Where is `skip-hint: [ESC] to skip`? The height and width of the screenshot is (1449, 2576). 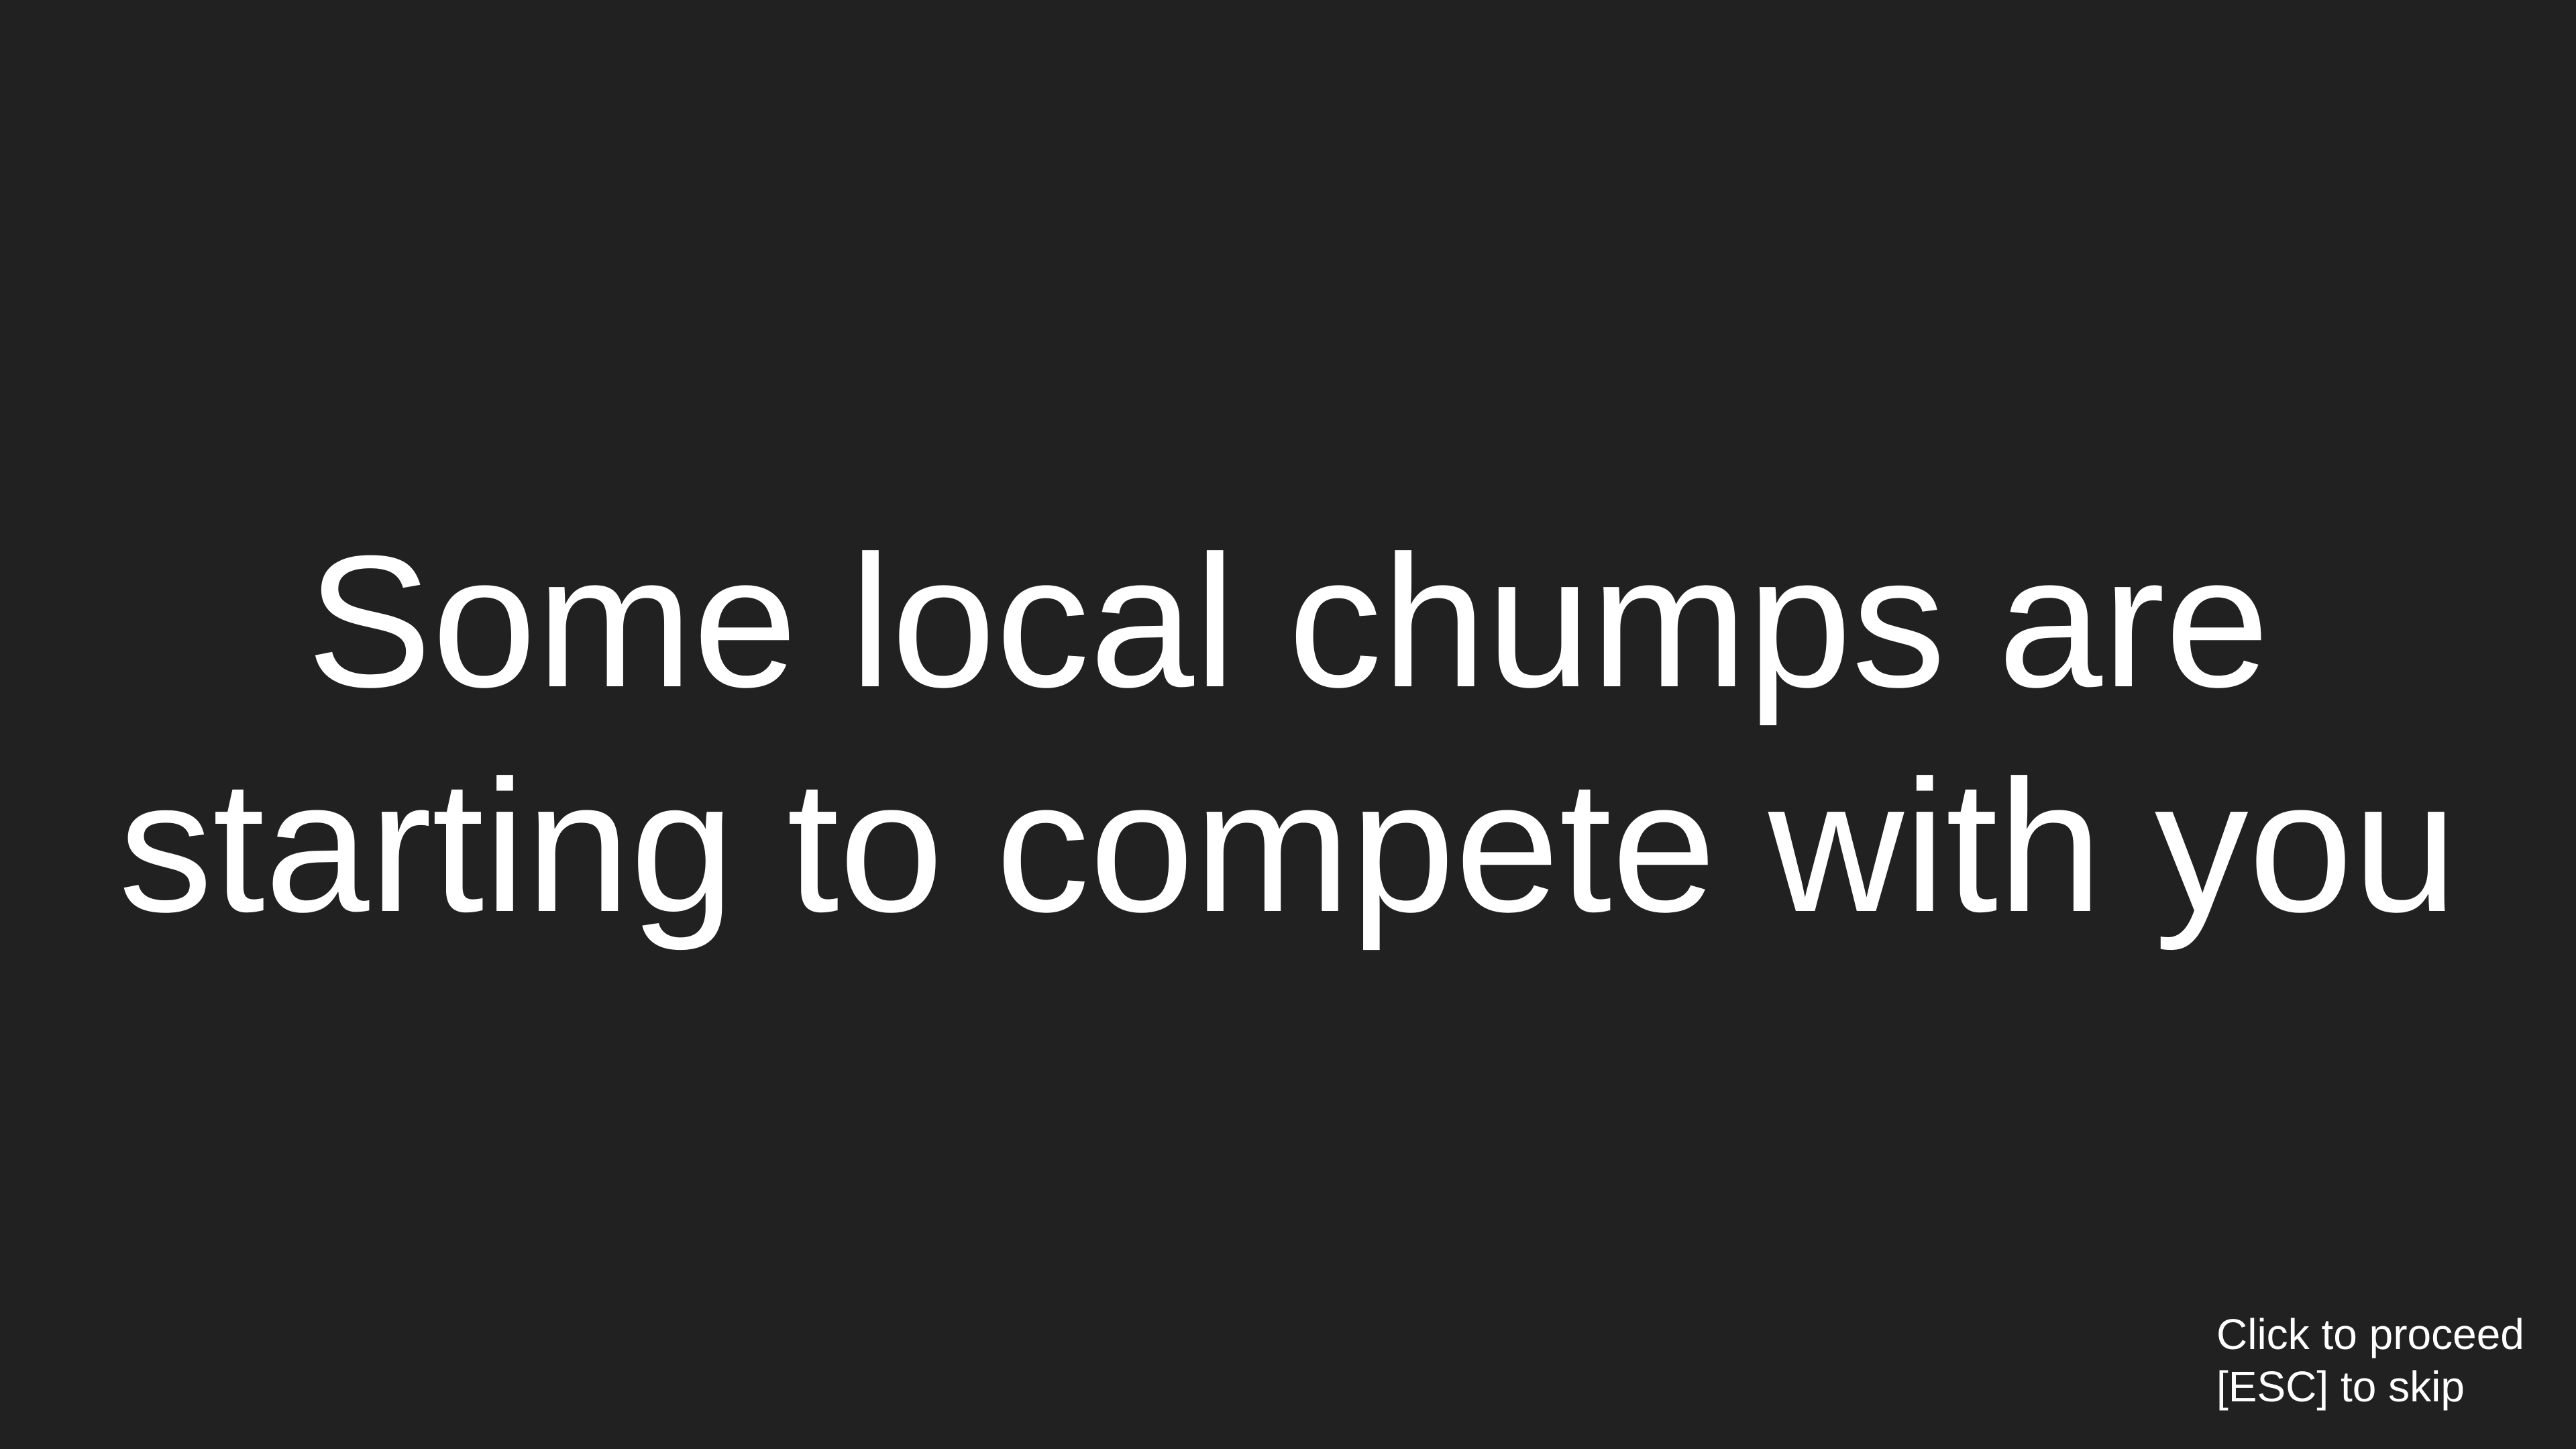
skip-hint: [ESC] to skip is located at coordinates (2340, 1386).